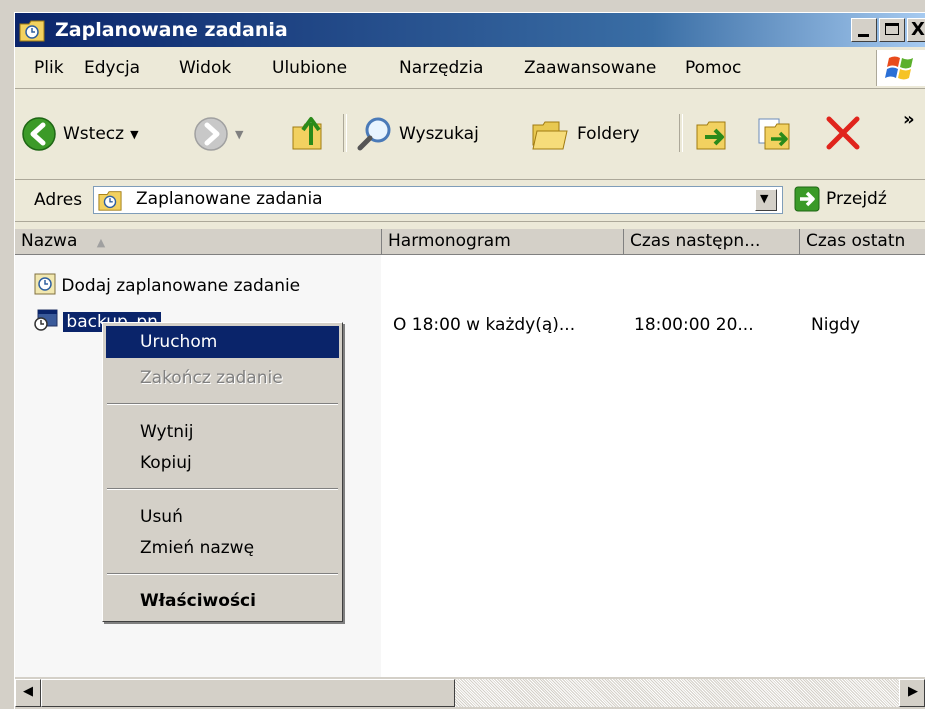  Describe the element at coordinates (222, 601) in the screenshot. I see `menu-item-properties: Właściwości` at that location.